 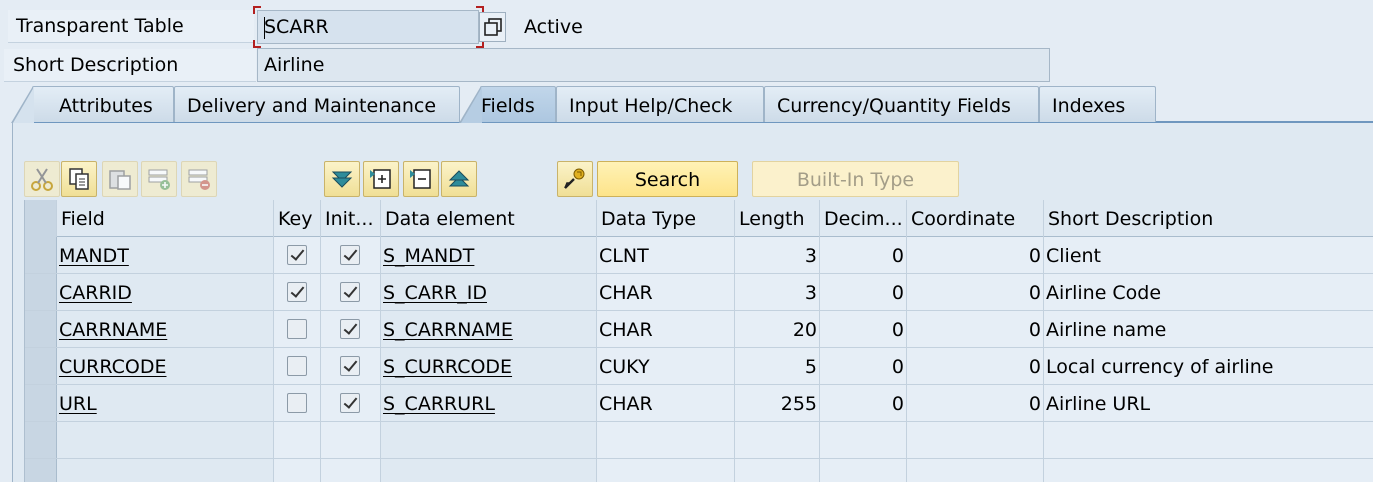 I want to click on cut-icon, so click(x=42, y=179).